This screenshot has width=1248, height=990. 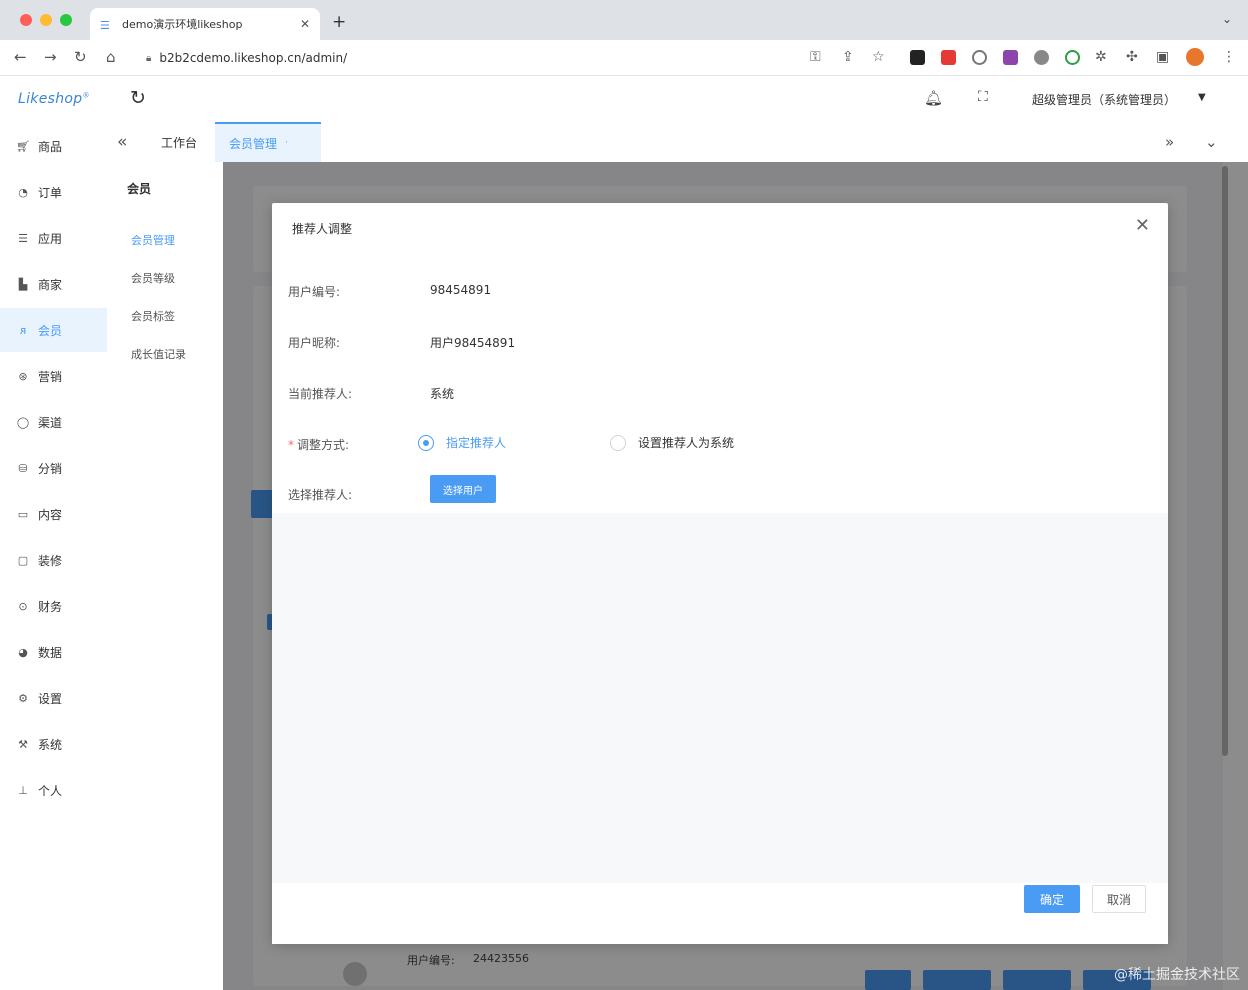 I want to click on sub-sidebar: 会员 会员管理 会员等级 会员标签 成长值记录, so click(x=165, y=580).